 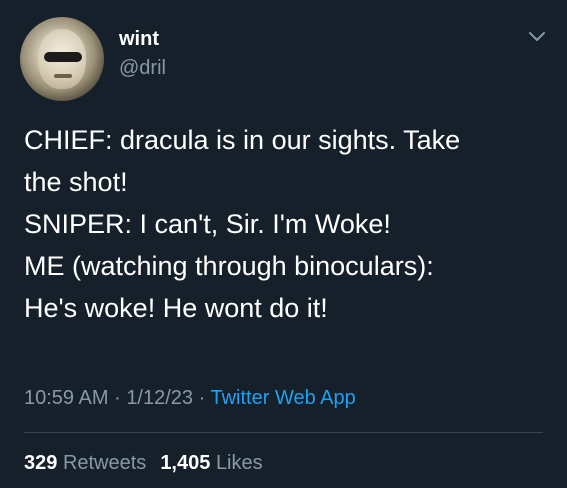 I want to click on avatar, so click(x=62, y=59).